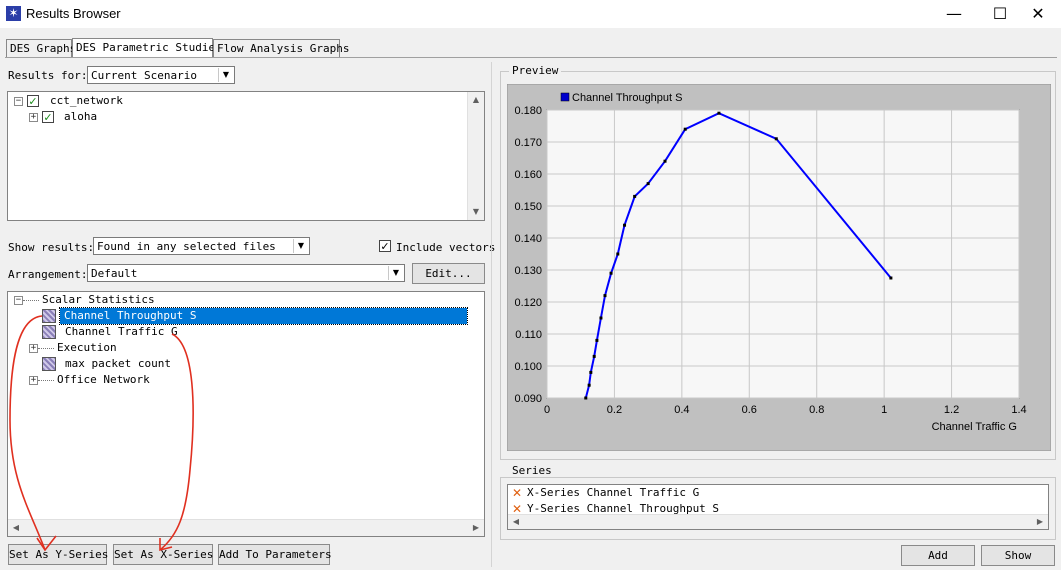  Describe the element at coordinates (938, 555) in the screenshot. I see `add-button: Add` at that location.